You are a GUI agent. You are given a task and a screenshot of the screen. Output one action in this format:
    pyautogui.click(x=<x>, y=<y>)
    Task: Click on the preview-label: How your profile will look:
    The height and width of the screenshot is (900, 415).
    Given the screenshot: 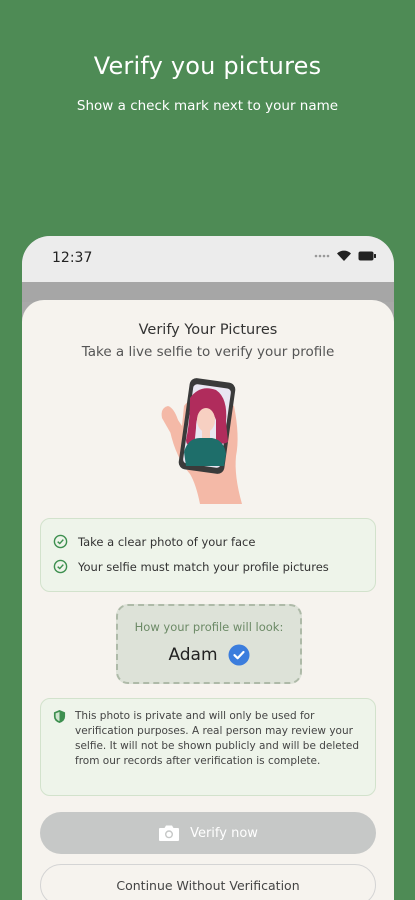 What is the action you would take?
    pyautogui.click(x=209, y=627)
    